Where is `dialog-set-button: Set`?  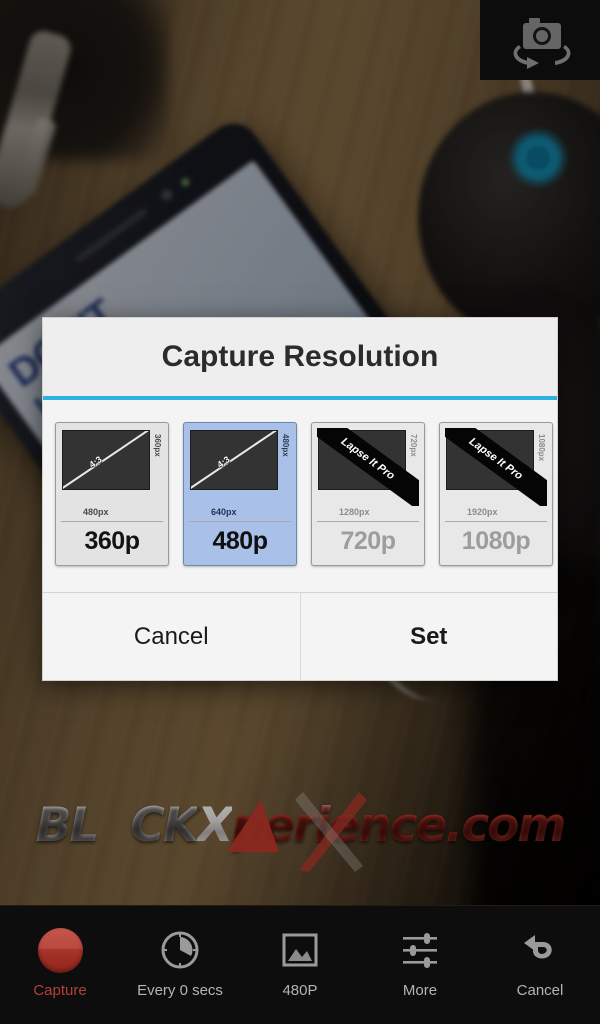 dialog-set-button: Set is located at coordinates (429, 636).